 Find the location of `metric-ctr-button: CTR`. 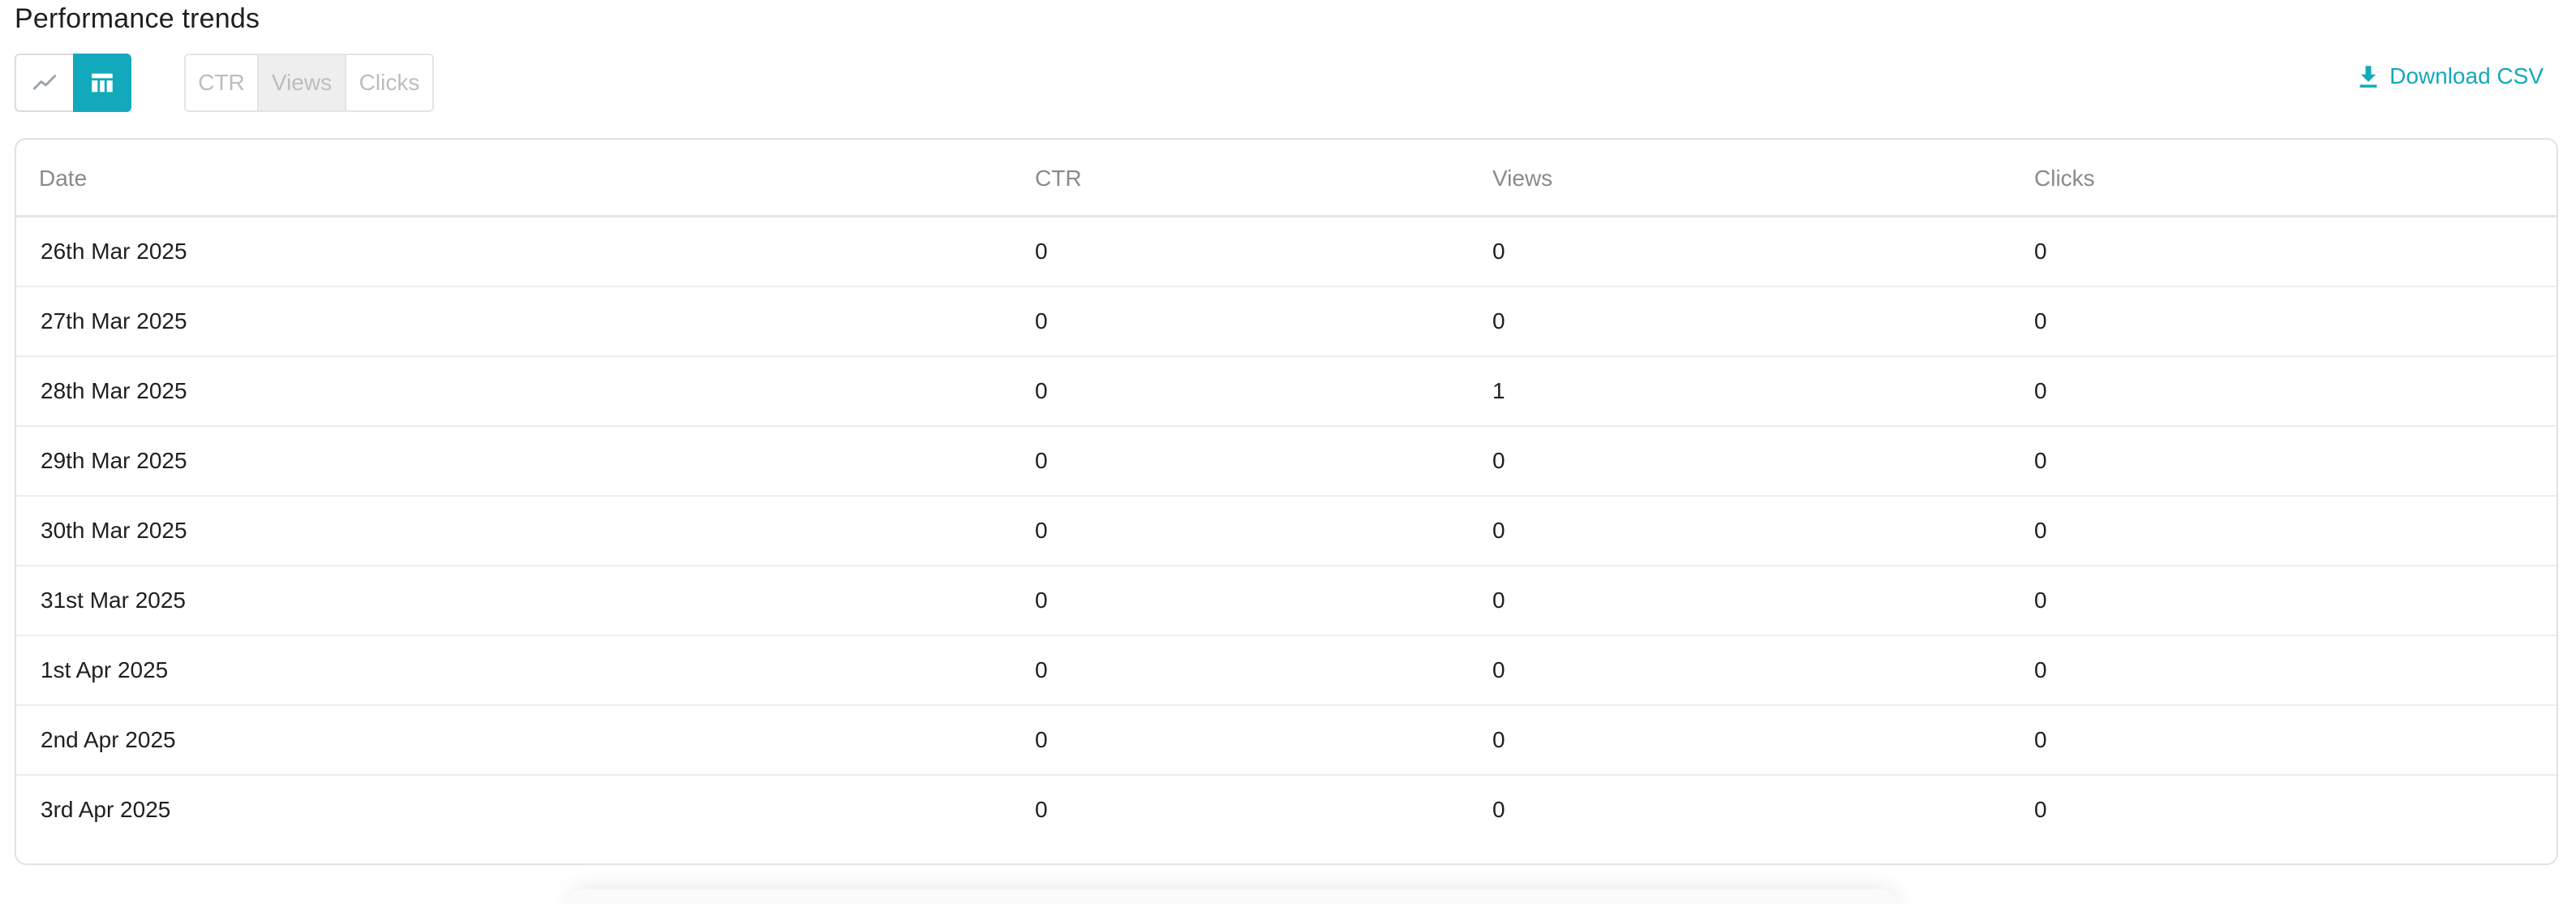

metric-ctr-button: CTR is located at coordinates (222, 82).